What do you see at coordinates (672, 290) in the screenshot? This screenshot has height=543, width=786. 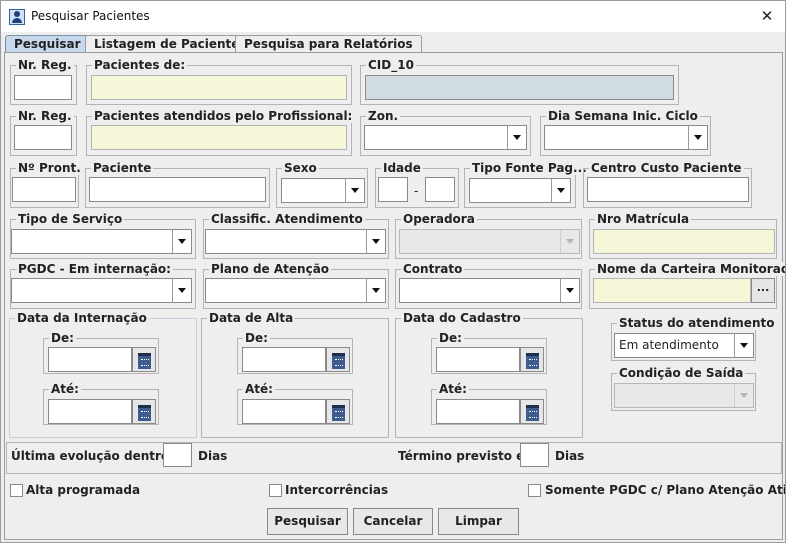 I see `carteira-field` at bounding box center [672, 290].